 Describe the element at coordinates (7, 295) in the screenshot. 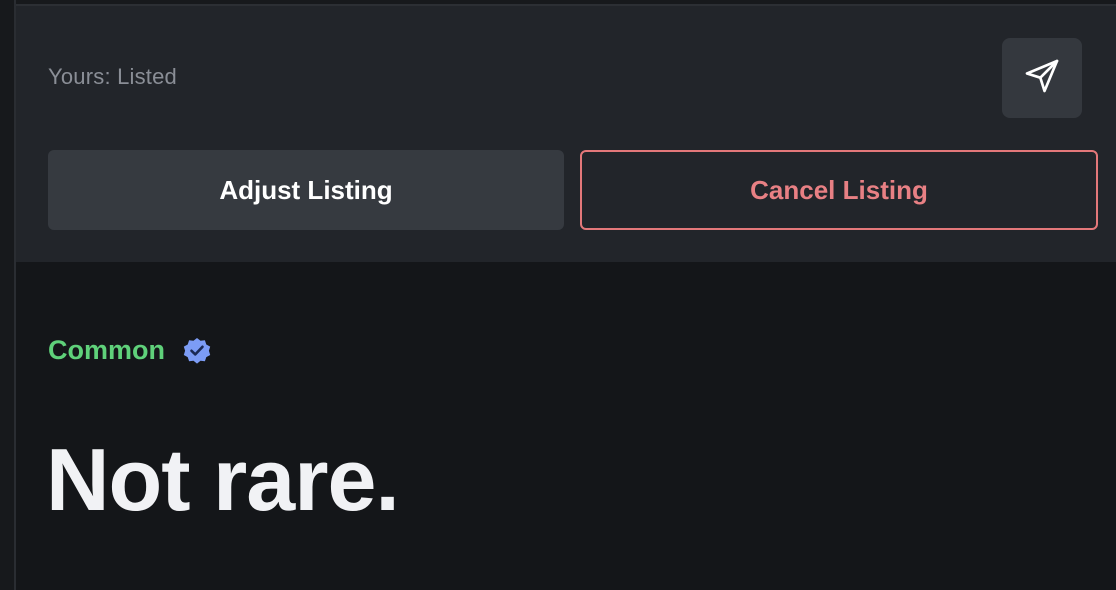

I see `left-gutter` at that location.